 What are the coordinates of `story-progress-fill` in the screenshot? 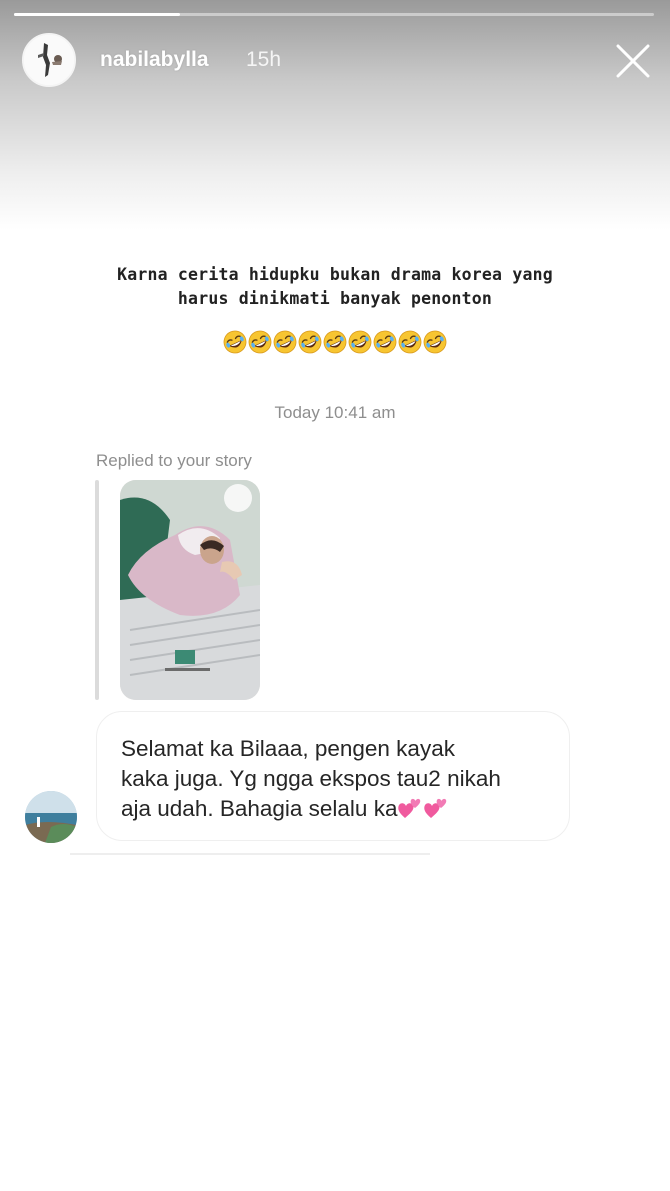 It's located at (97, 14).